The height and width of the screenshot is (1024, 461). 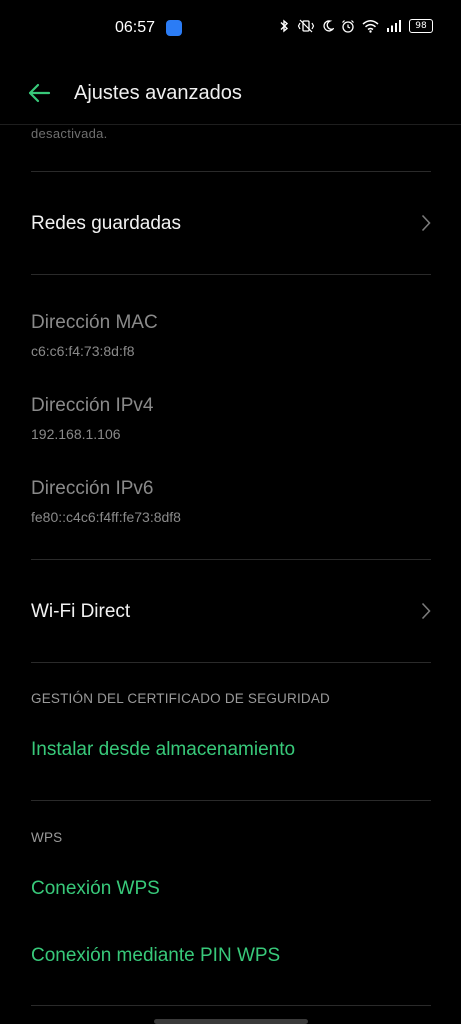 What do you see at coordinates (94, 322) in the screenshot?
I see `mac-address-label: Dirección MAC` at bounding box center [94, 322].